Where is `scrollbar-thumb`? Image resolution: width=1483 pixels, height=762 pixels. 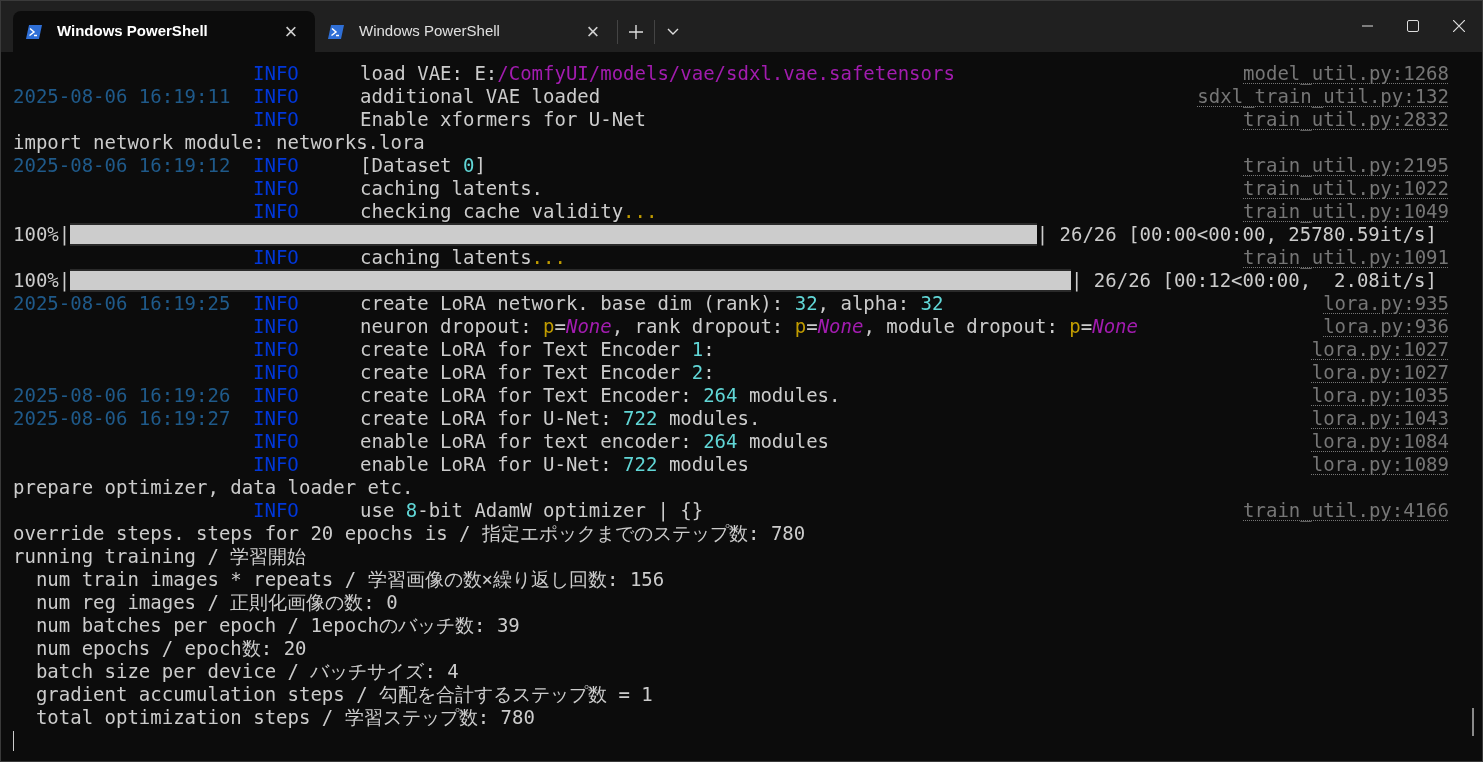
scrollbar-thumb is located at coordinates (1473, 722).